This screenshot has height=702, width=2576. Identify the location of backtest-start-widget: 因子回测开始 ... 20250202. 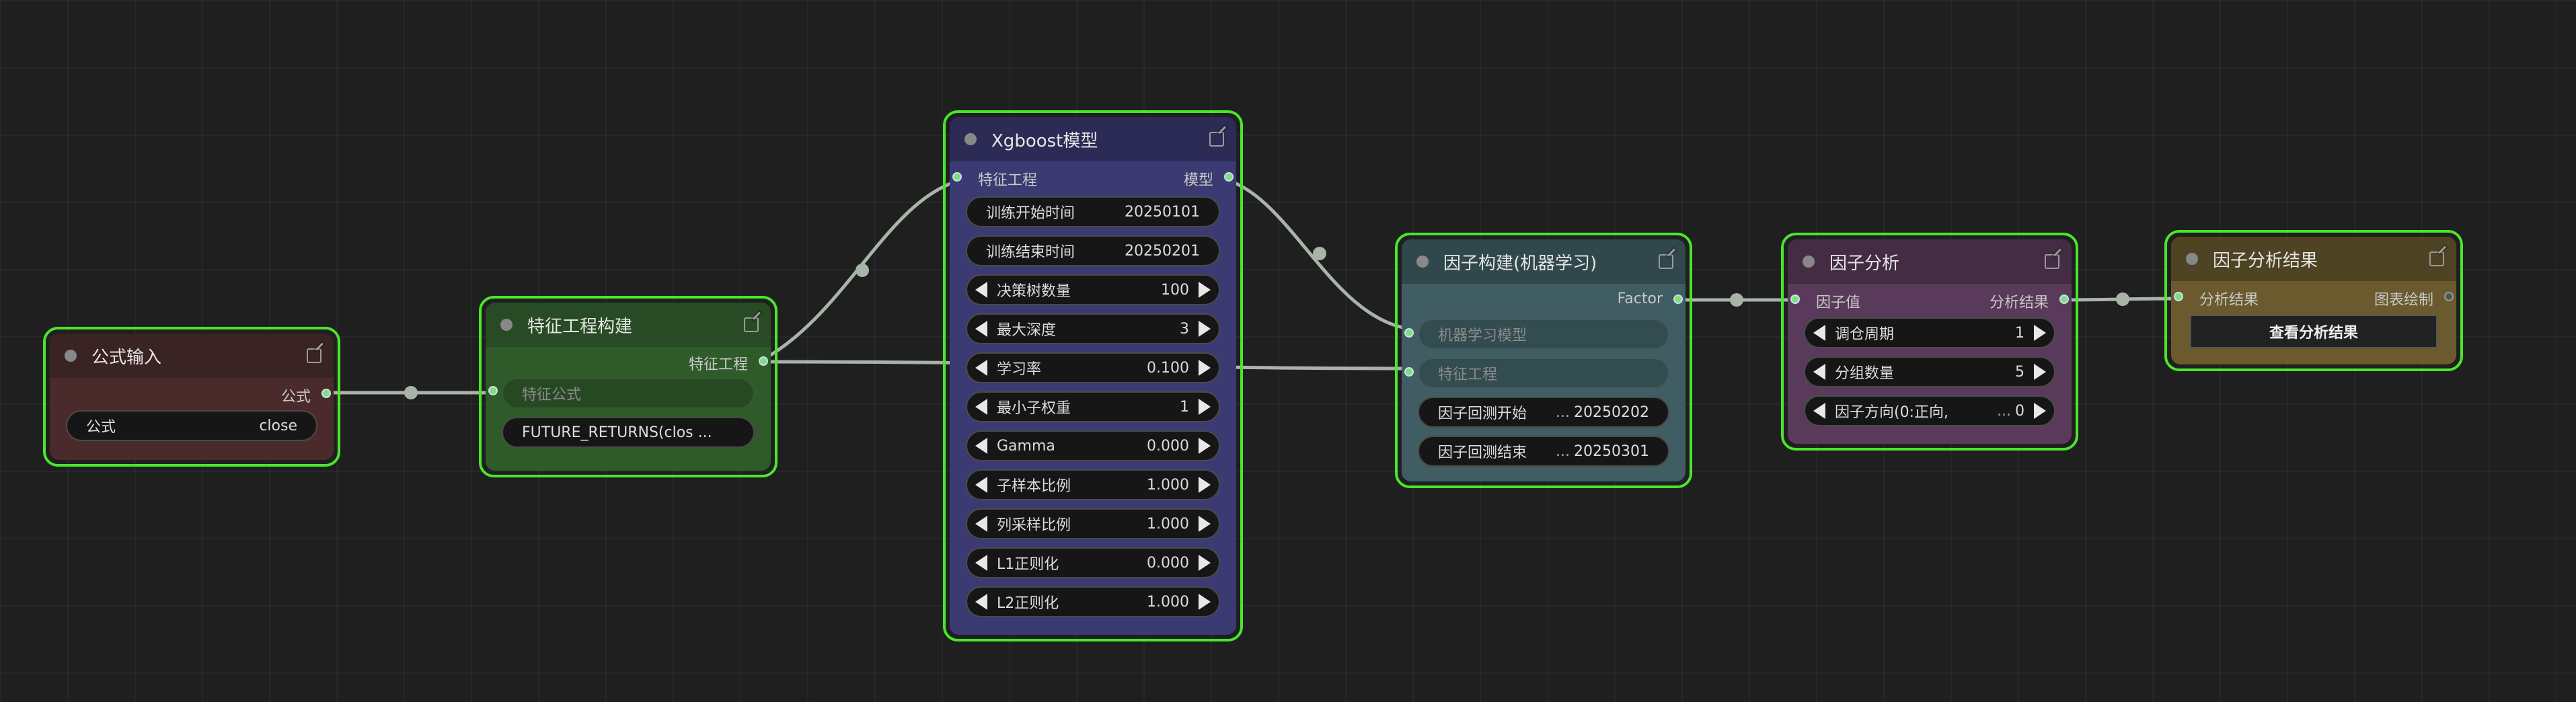
(1543, 412).